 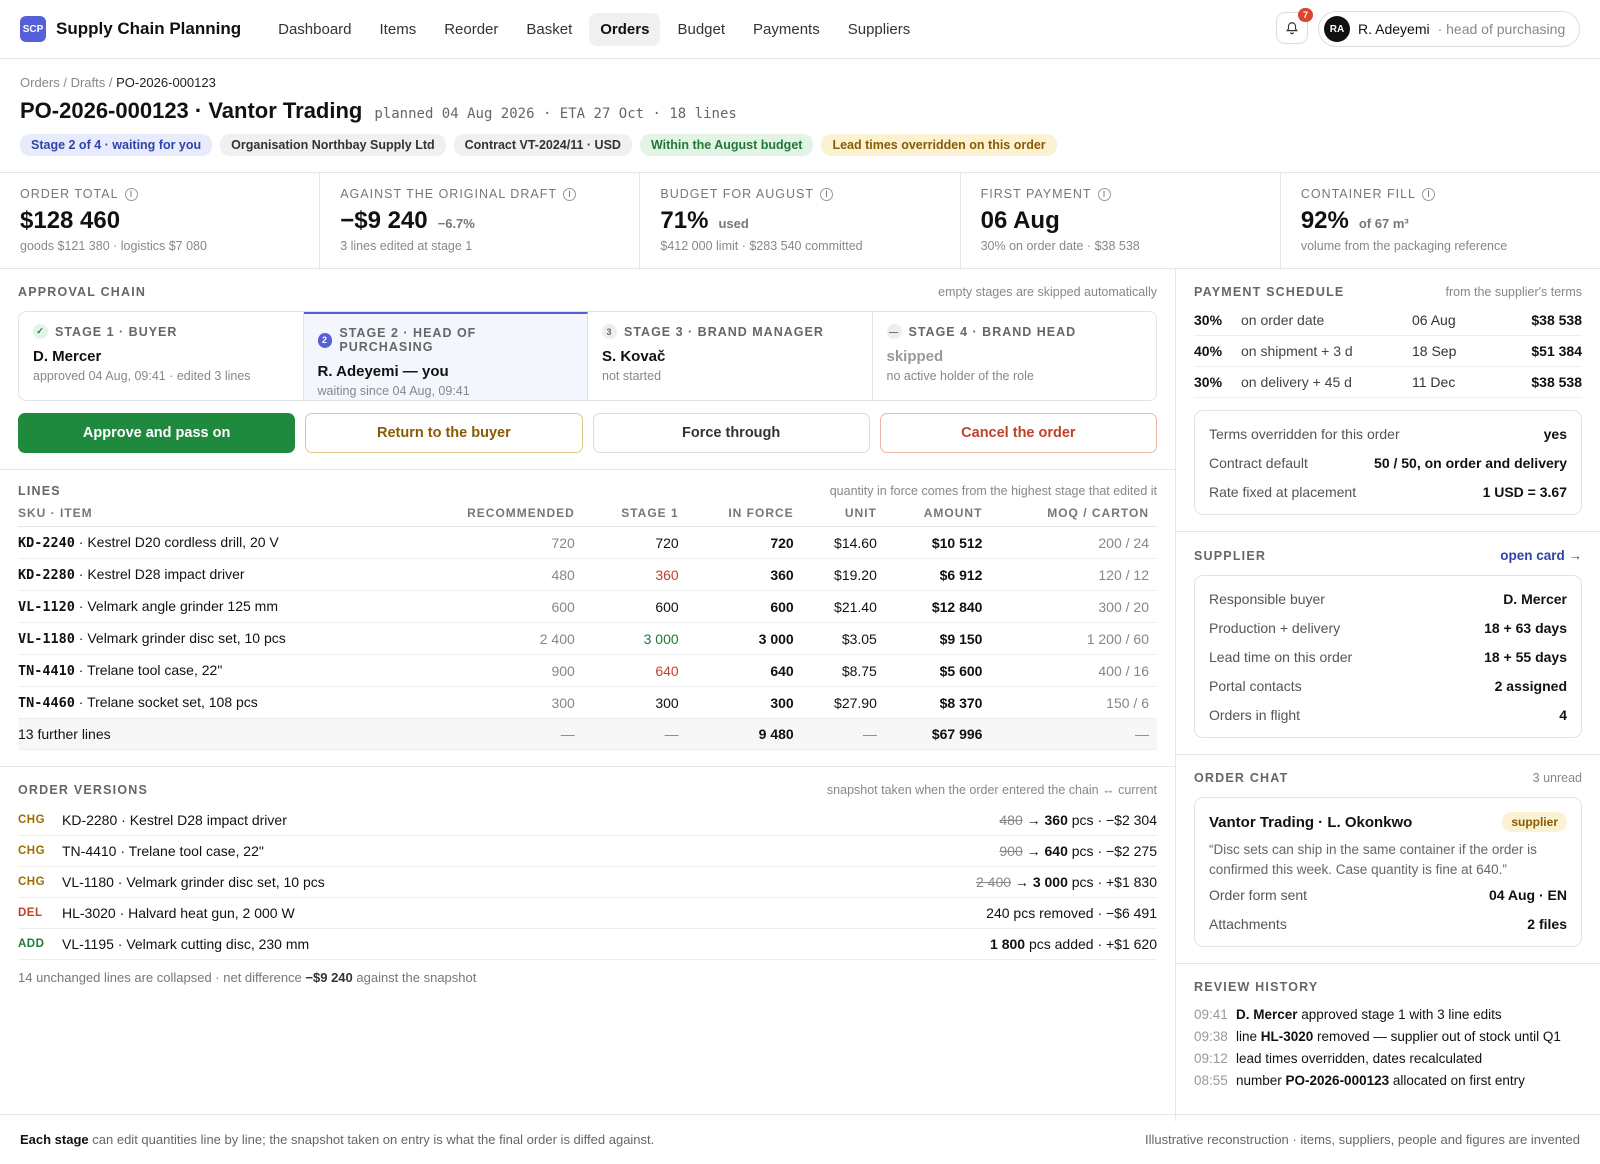 What do you see at coordinates (786, 29) in the screenshot?
I see `nav-payments: Payments` at bounding box center [786, 29].